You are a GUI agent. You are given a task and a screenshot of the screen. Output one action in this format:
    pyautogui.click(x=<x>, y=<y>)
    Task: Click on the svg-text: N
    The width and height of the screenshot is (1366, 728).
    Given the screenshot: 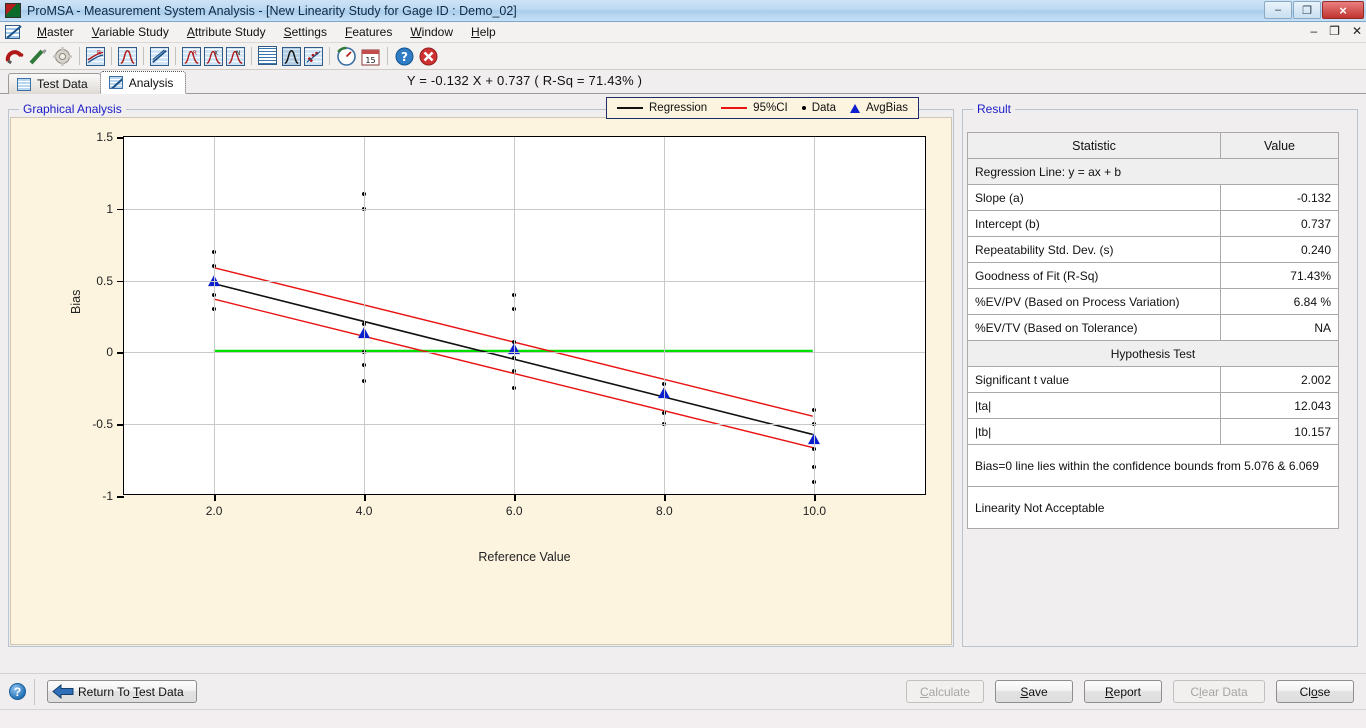 What is the action you would take?
    pyautogui.click(x=238, y=54)
    